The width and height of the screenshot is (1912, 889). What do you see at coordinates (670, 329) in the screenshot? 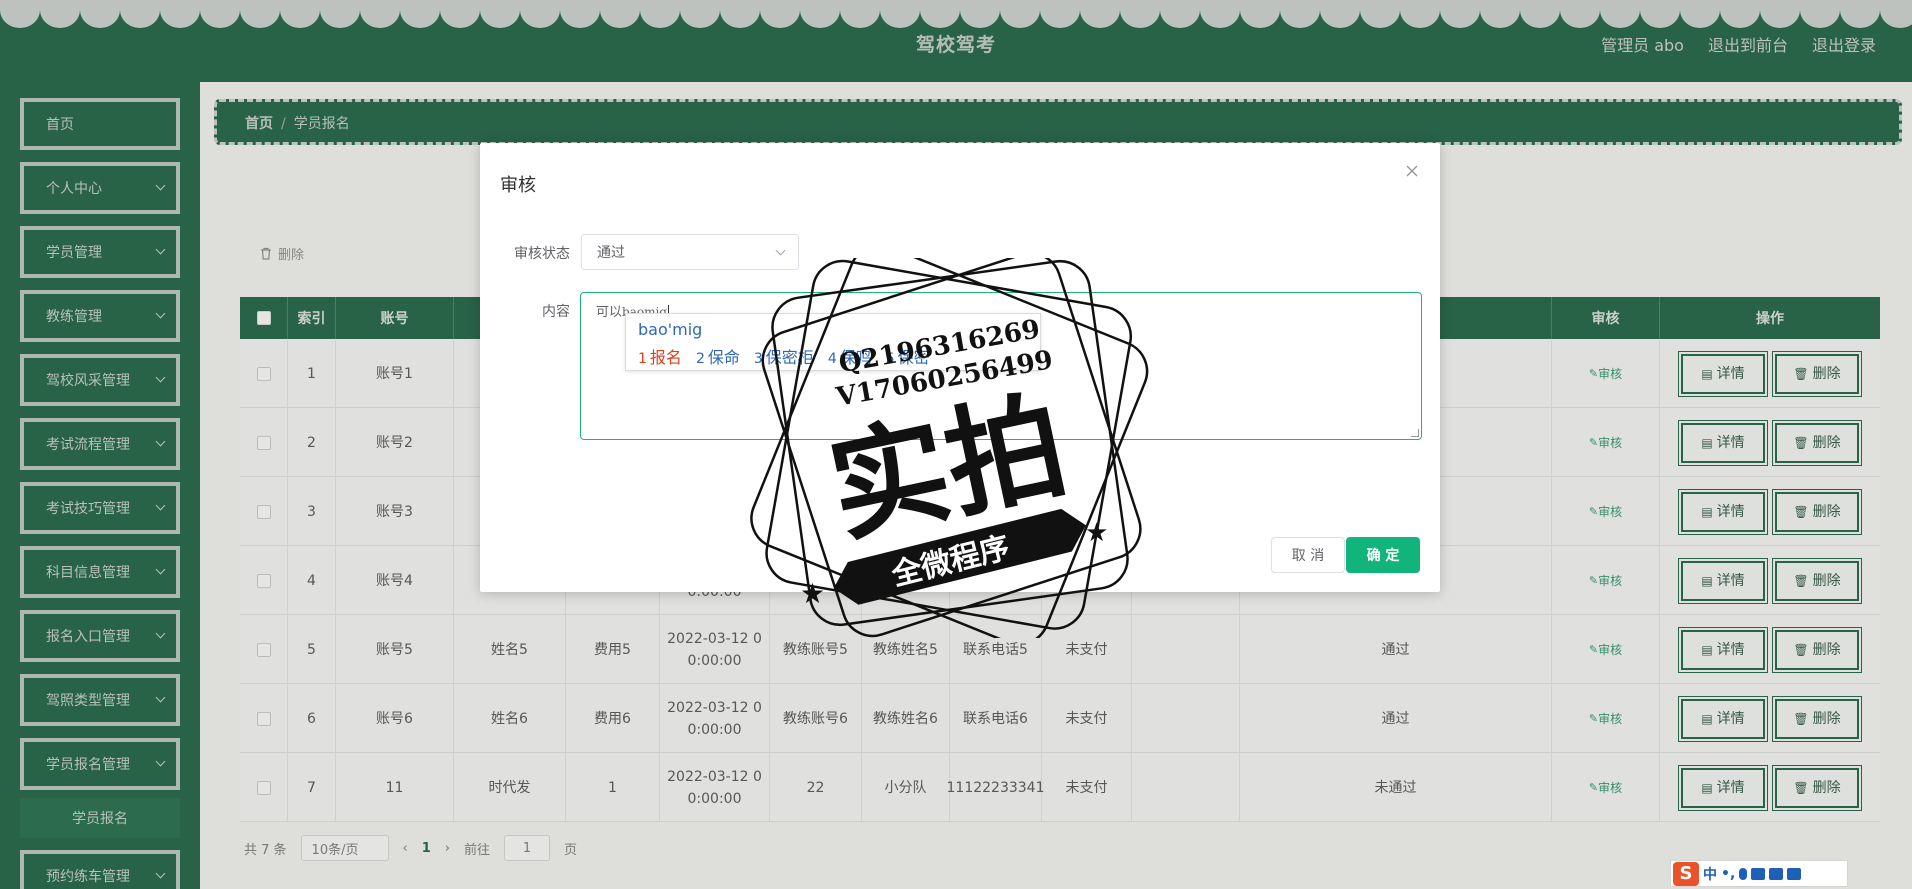
I see `ime-pinyin: bao'mig` at bounding box center [670, 329].